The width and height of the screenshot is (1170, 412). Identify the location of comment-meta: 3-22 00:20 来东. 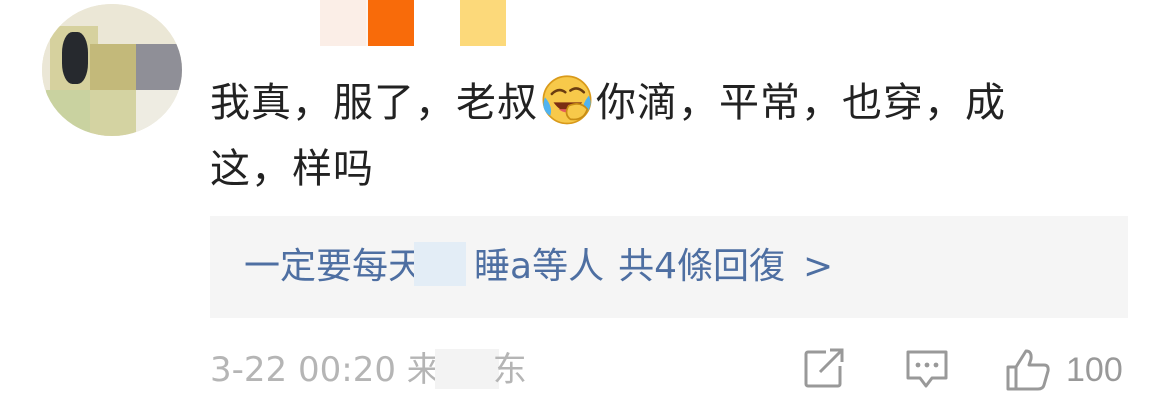
(368, 370).